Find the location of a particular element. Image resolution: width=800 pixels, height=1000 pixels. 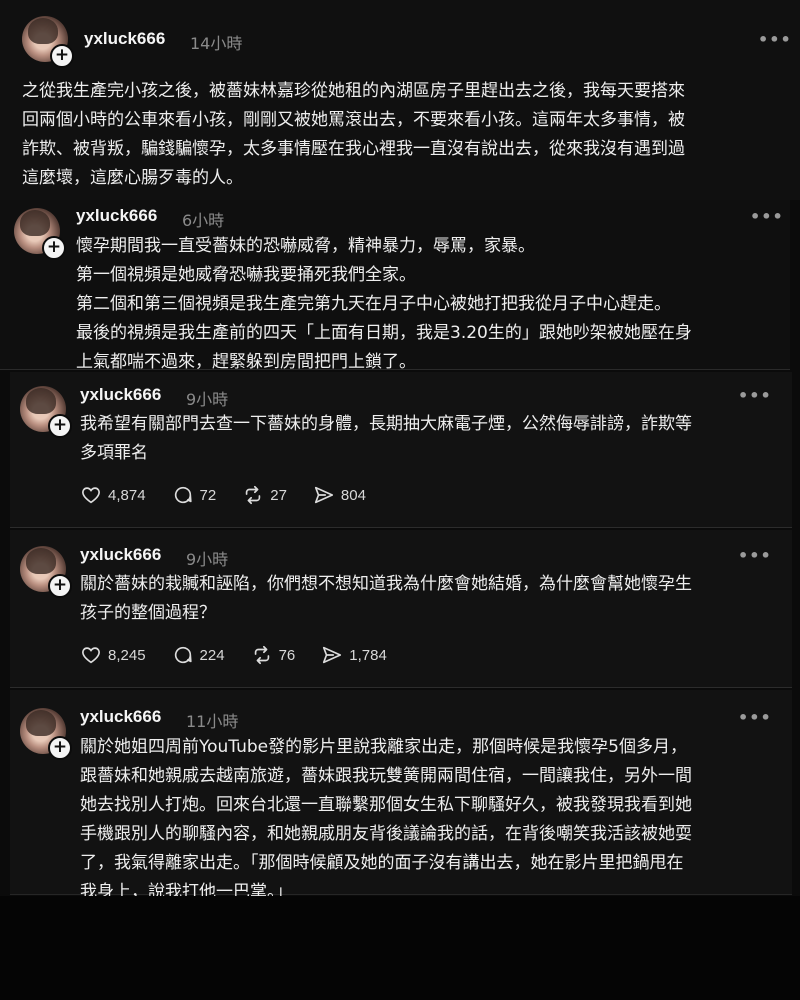

share-button: 1,784 is located at coordinates (354, 655).